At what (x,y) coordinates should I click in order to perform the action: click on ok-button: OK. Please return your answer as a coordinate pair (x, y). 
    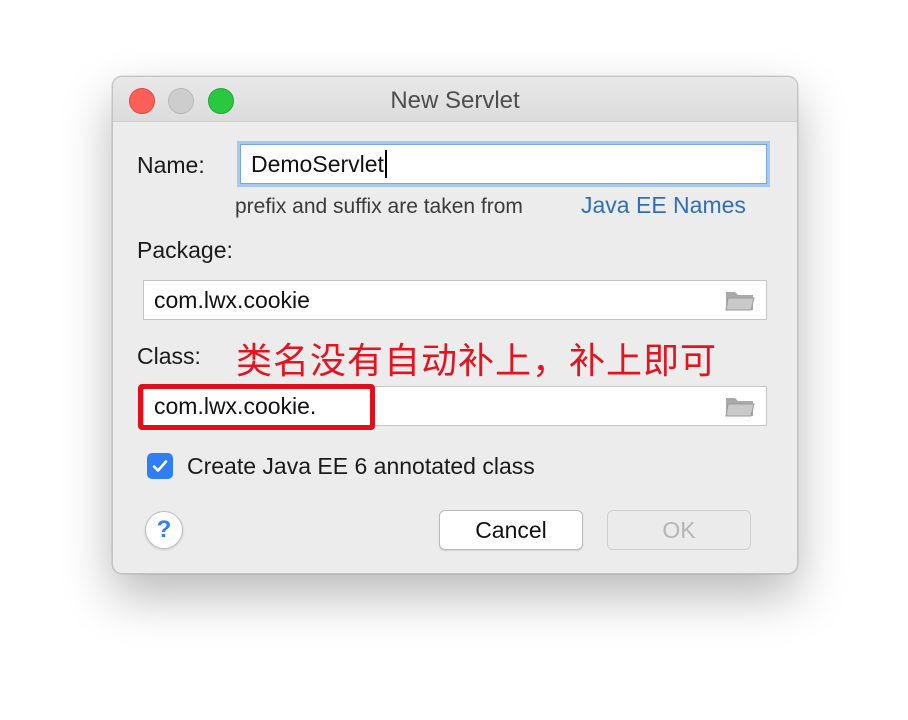
    Looking at the image, I should click on (679, 530).